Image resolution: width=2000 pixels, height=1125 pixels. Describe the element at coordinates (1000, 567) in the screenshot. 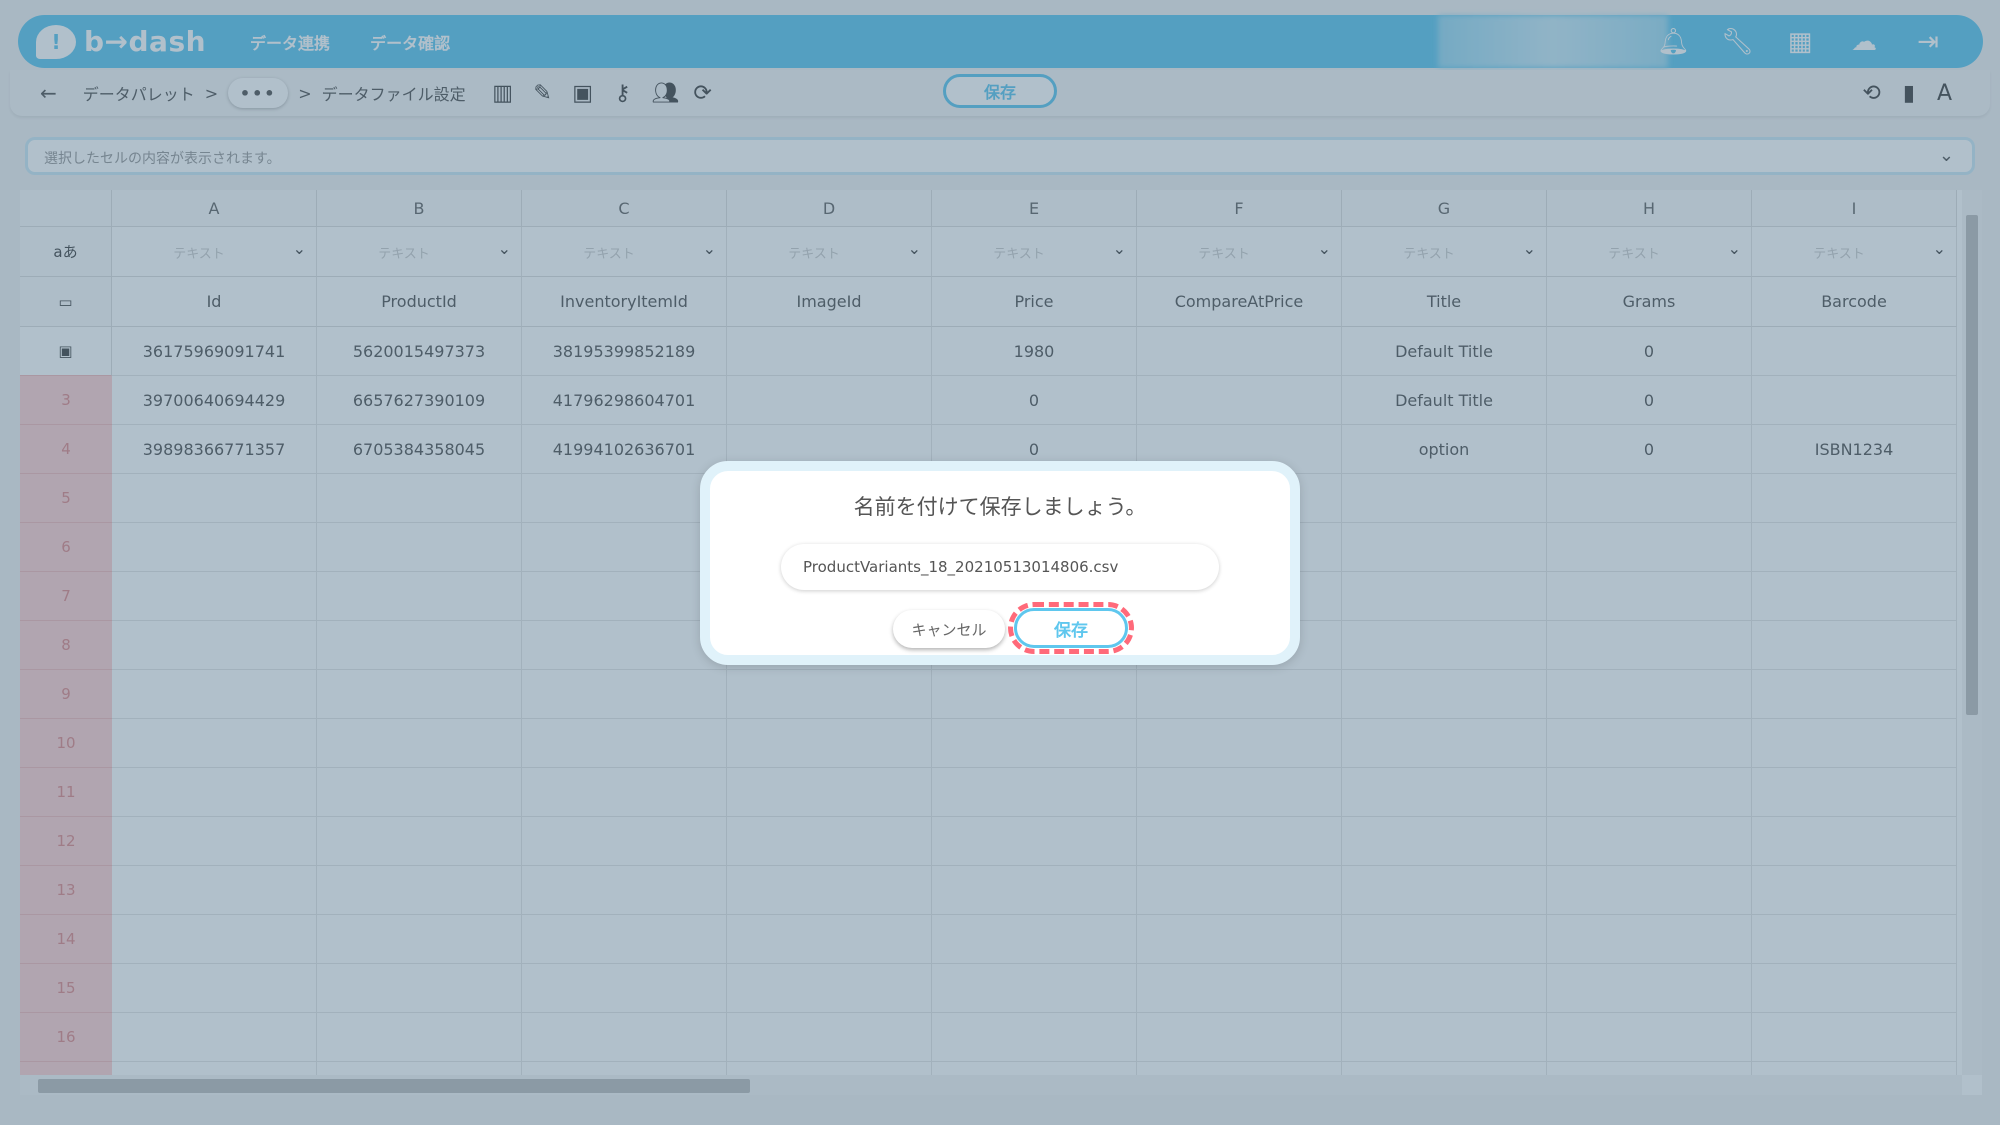

I see `filename-input` at that location.